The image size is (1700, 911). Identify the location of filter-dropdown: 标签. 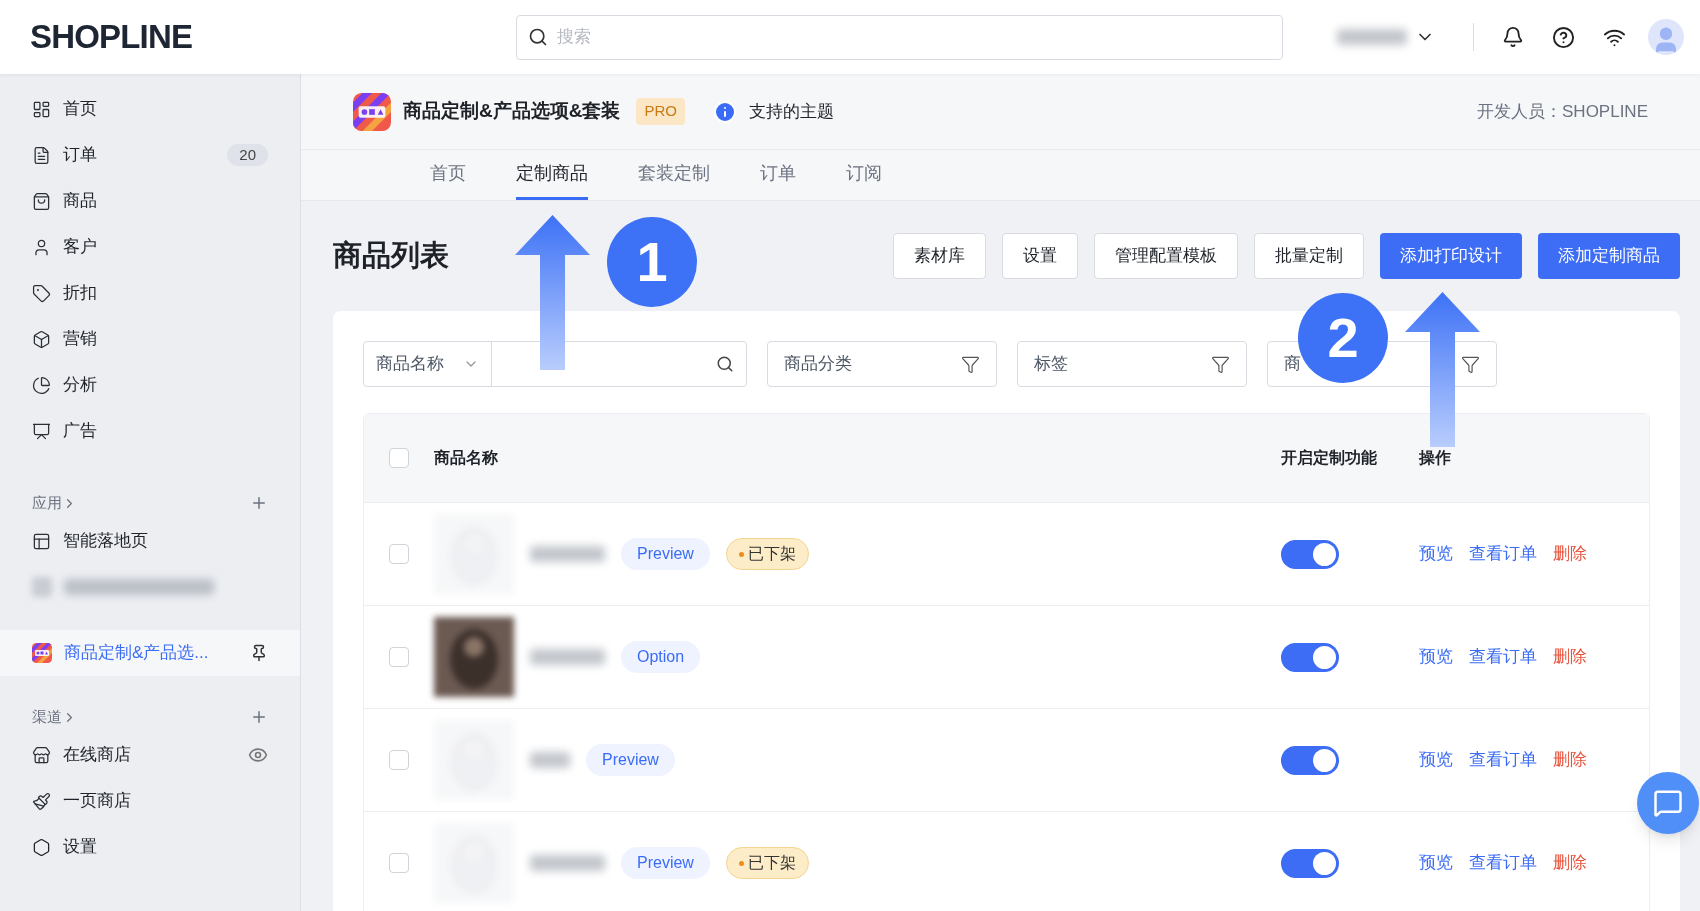
(1132, 364).